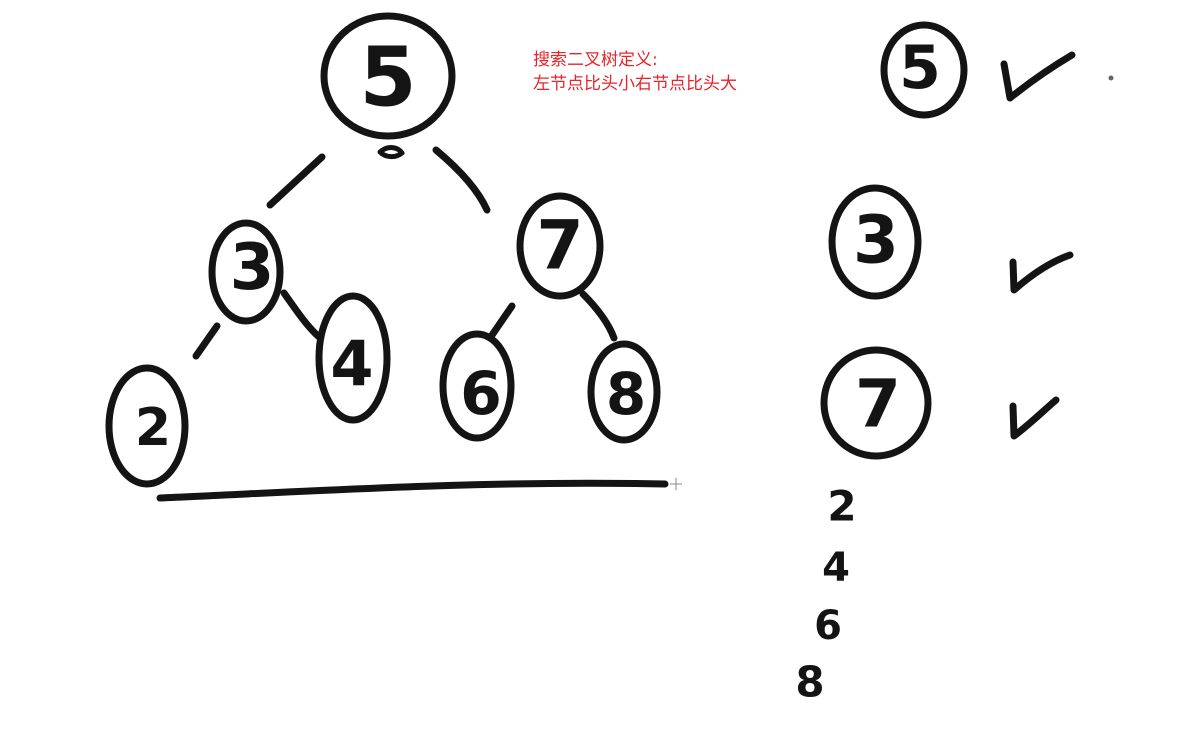 This screenshot has height=733, width=1192. What do you see at coordinates (412, 490) in the screenshot?
I see `underline` at bounding box center [412, 490].